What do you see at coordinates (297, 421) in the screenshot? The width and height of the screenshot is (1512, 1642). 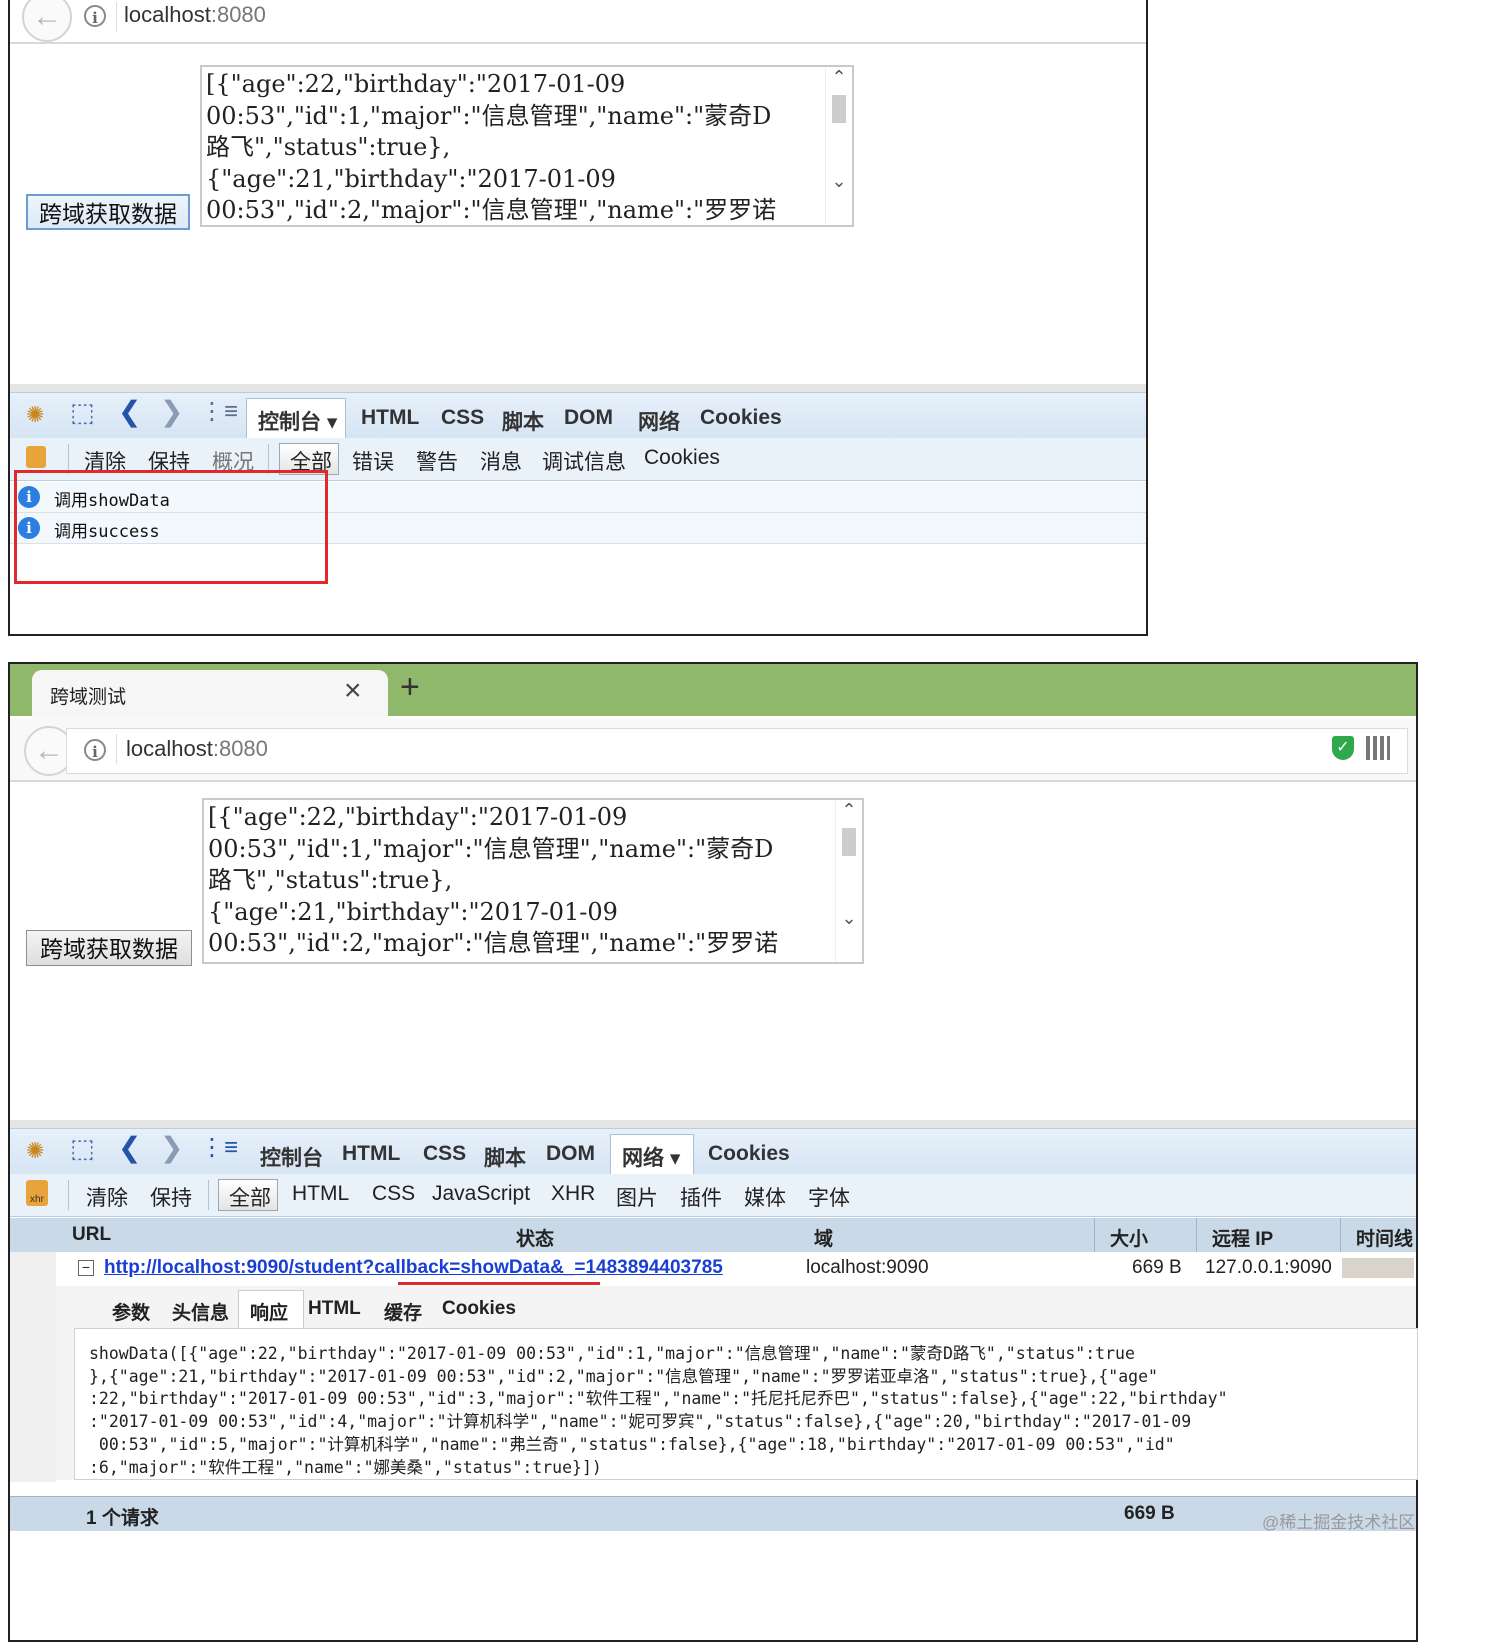 I see `tab-console: 控制台 ▾` at bounding box center [297, 421].